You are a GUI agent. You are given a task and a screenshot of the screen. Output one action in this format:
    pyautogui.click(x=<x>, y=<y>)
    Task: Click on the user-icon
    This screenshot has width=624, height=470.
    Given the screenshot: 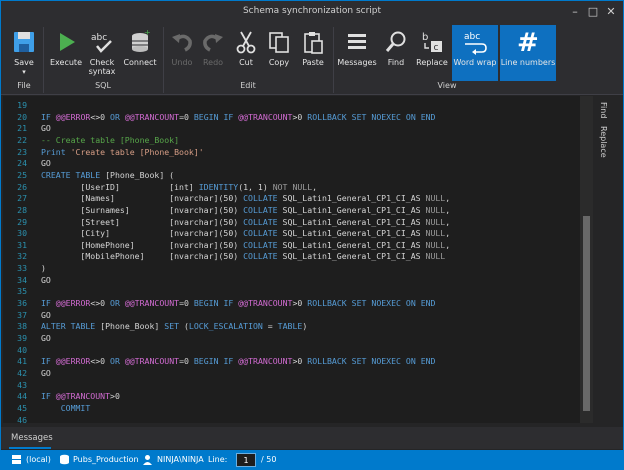 What is the action you would take?
    pyautogui.click(x=147, y=460)
    